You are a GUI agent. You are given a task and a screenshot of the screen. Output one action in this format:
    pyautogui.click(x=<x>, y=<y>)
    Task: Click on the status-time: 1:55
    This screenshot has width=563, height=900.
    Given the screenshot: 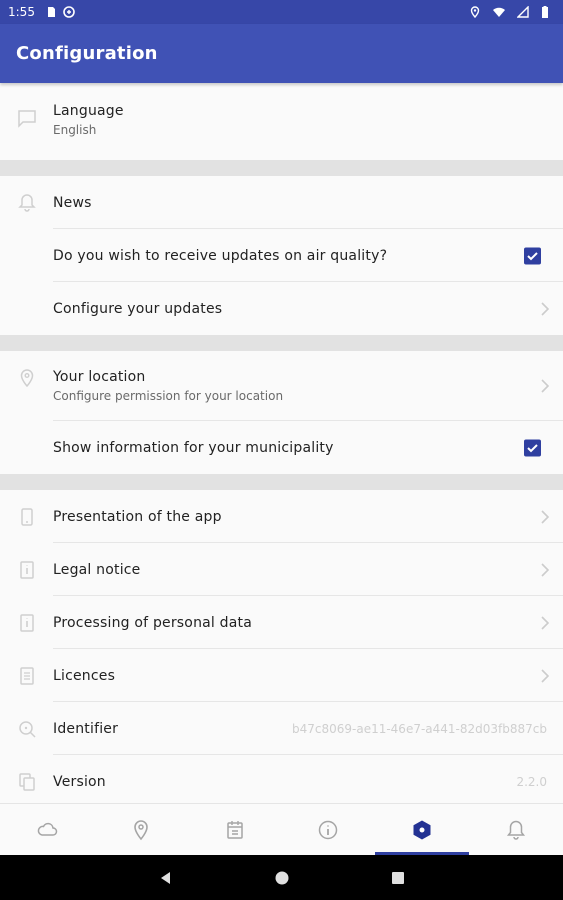 What is the action you would take?
    pyautogui.click(x=21, y=12)
    